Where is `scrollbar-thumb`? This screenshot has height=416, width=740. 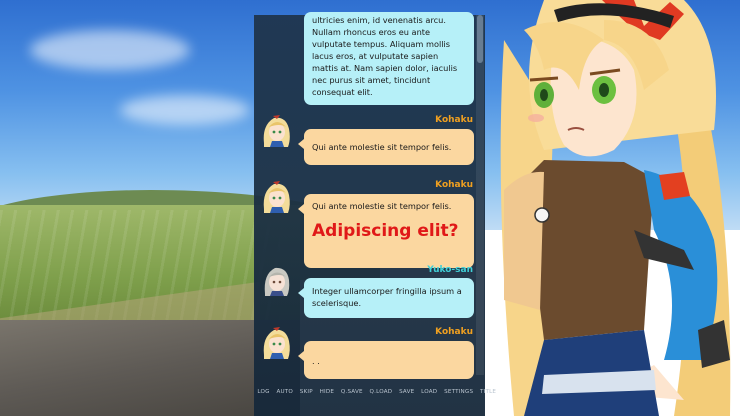
scrollbar-thumb is located at coordinates (480, 39).